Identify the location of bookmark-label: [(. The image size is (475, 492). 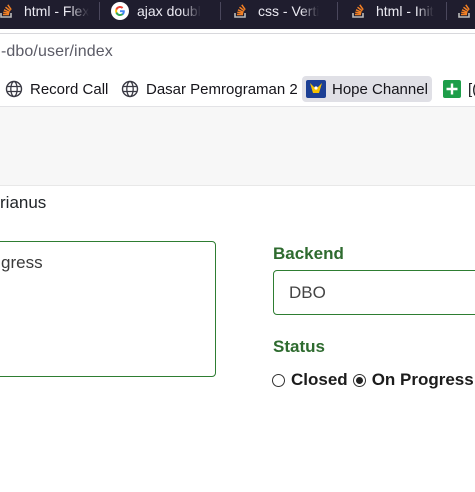
(471, 89).